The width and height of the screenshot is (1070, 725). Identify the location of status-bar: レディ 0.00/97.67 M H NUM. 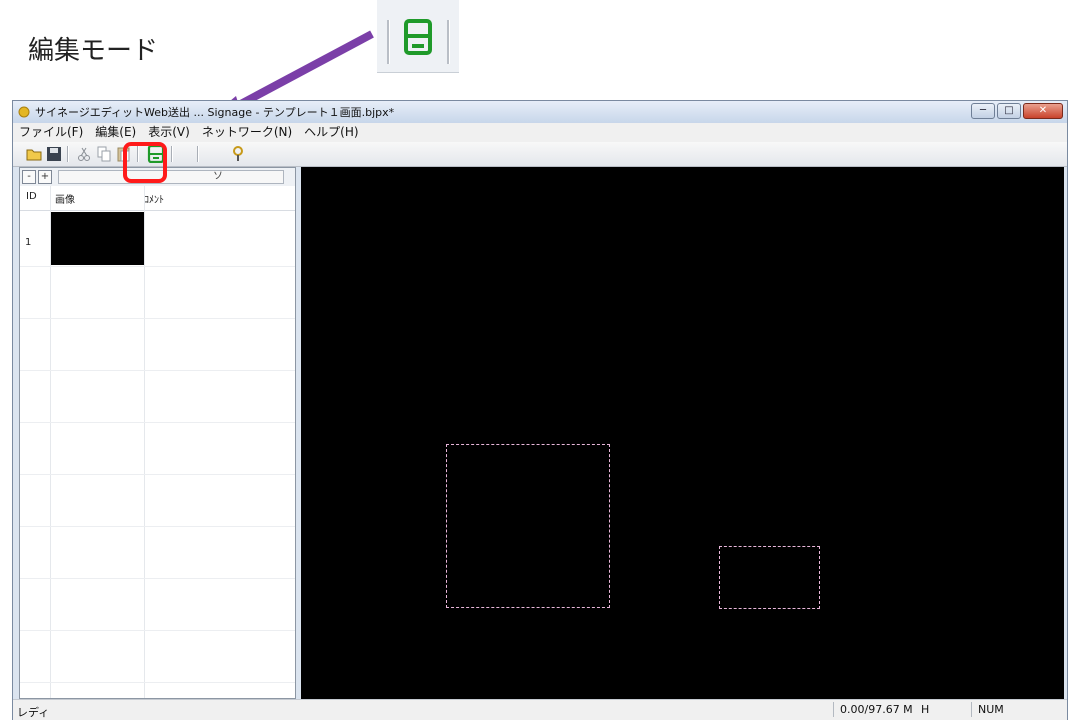
(540, 709).